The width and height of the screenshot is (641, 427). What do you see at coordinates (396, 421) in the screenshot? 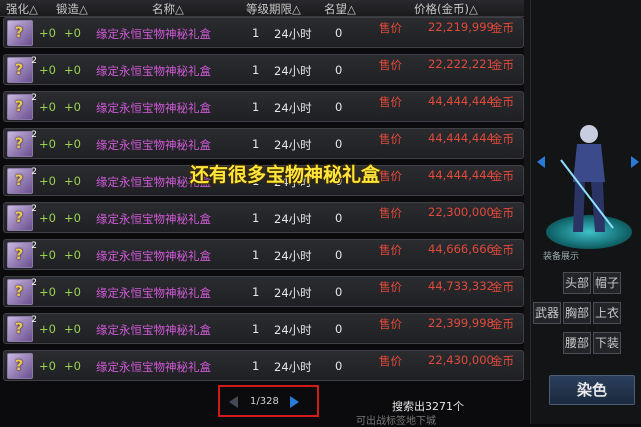
I see `footer-hint: 可出战标签地下城` at bounding box center [396, 421].